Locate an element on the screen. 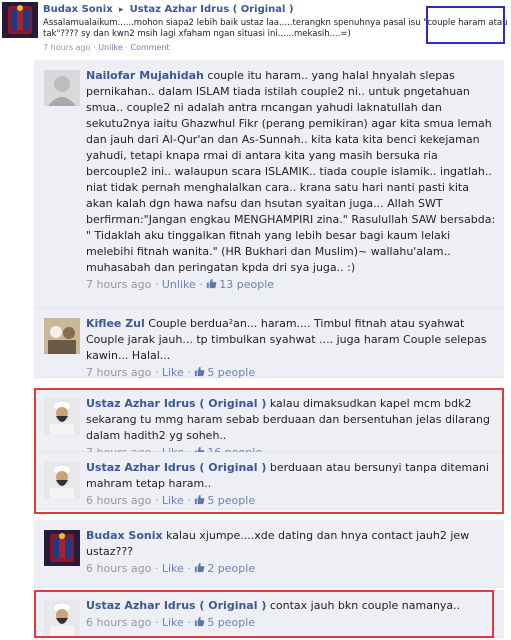  comment-meta: 7 hours ago · Like · 5 people is located at coordinates (171, 372).